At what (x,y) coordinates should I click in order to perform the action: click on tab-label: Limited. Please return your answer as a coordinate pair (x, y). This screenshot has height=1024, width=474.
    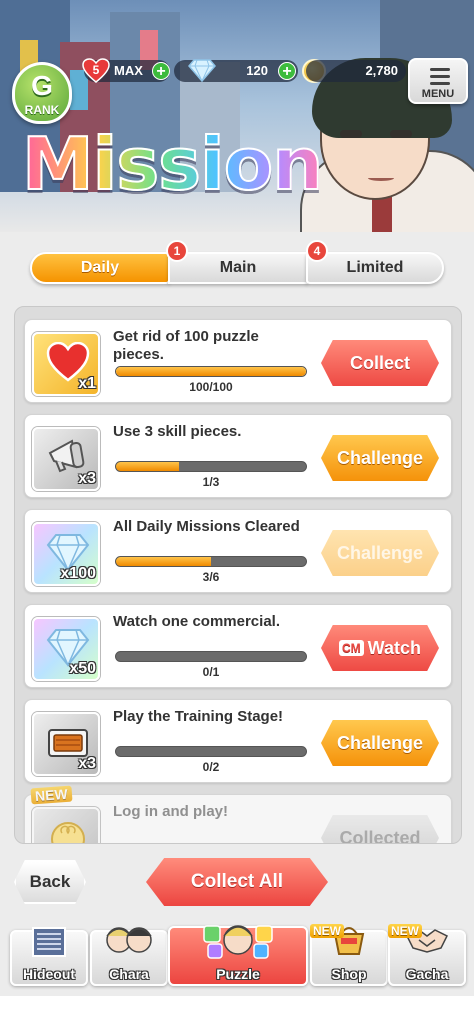
    Looking at the image, I should click on (375, 267).